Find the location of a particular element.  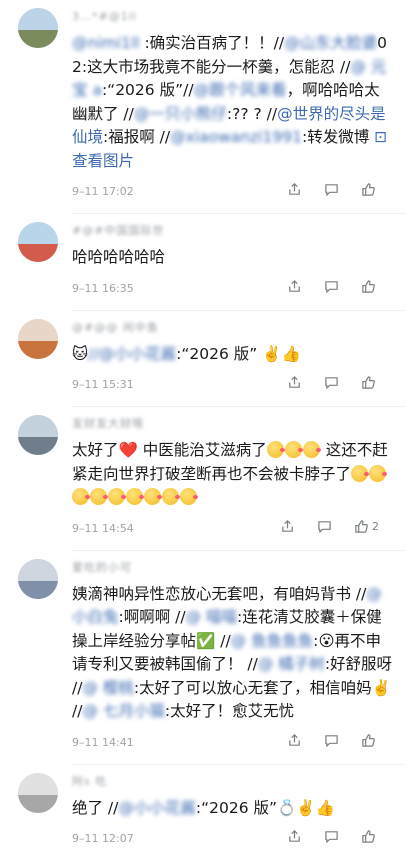

mention-link: @ 橘子树 is located at coordinates (291, 664).